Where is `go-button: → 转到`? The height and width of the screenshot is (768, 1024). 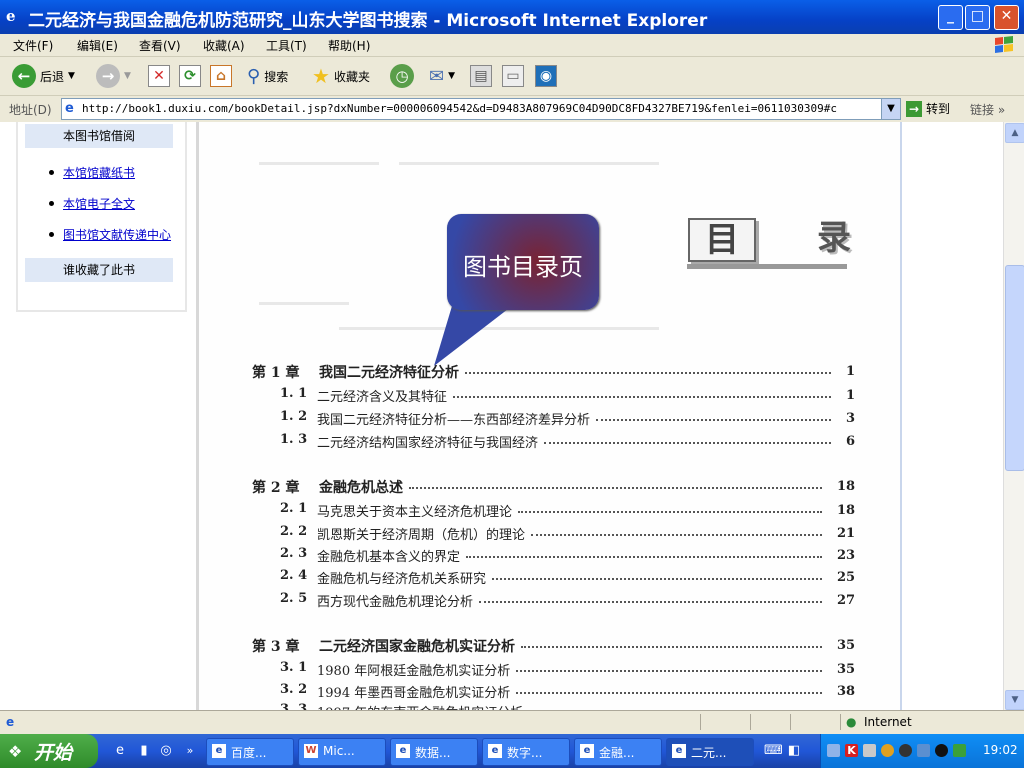 go-button: → 转到 is located at coordinates (928, 108).